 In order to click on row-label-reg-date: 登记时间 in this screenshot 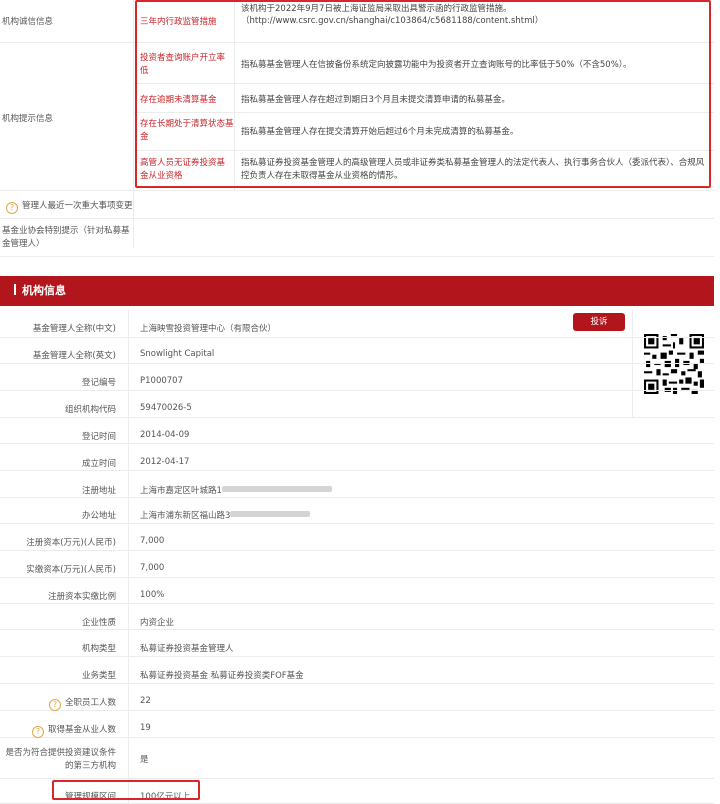, I will do `click(58, 436)`.